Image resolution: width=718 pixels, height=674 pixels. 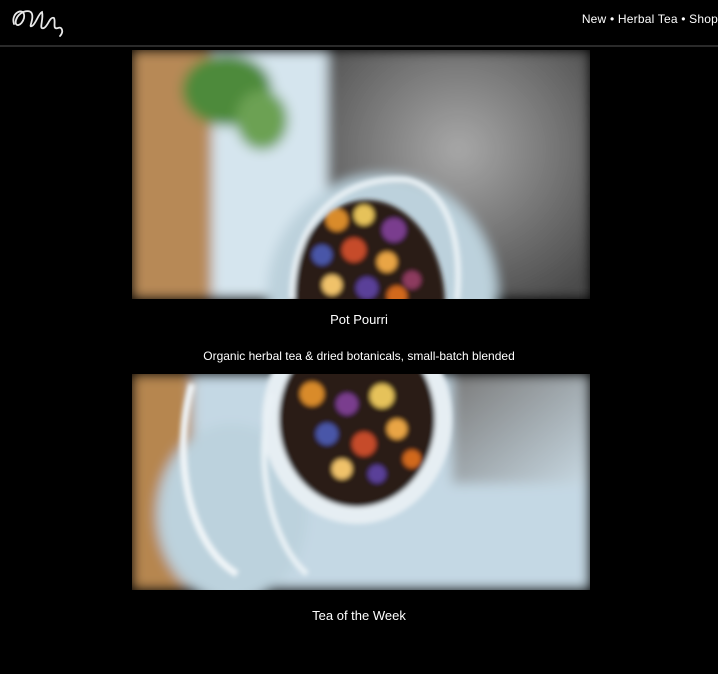 I want to click on header-divider, so click(x=359, y=46).